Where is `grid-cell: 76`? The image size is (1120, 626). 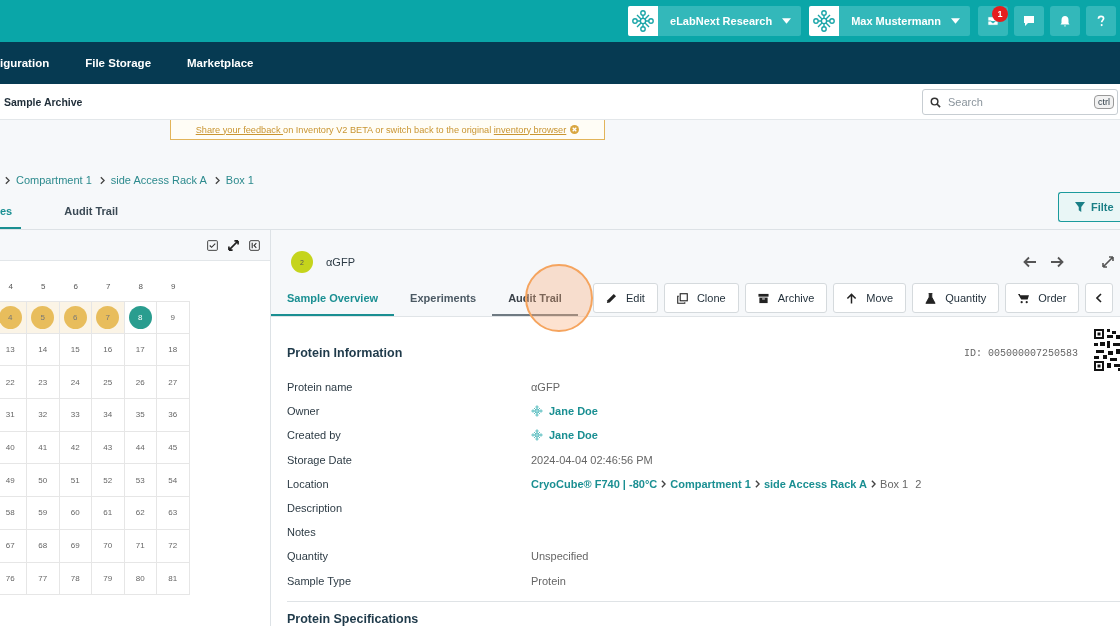
grid-cell: 76 is located at coordinates (13, 579).